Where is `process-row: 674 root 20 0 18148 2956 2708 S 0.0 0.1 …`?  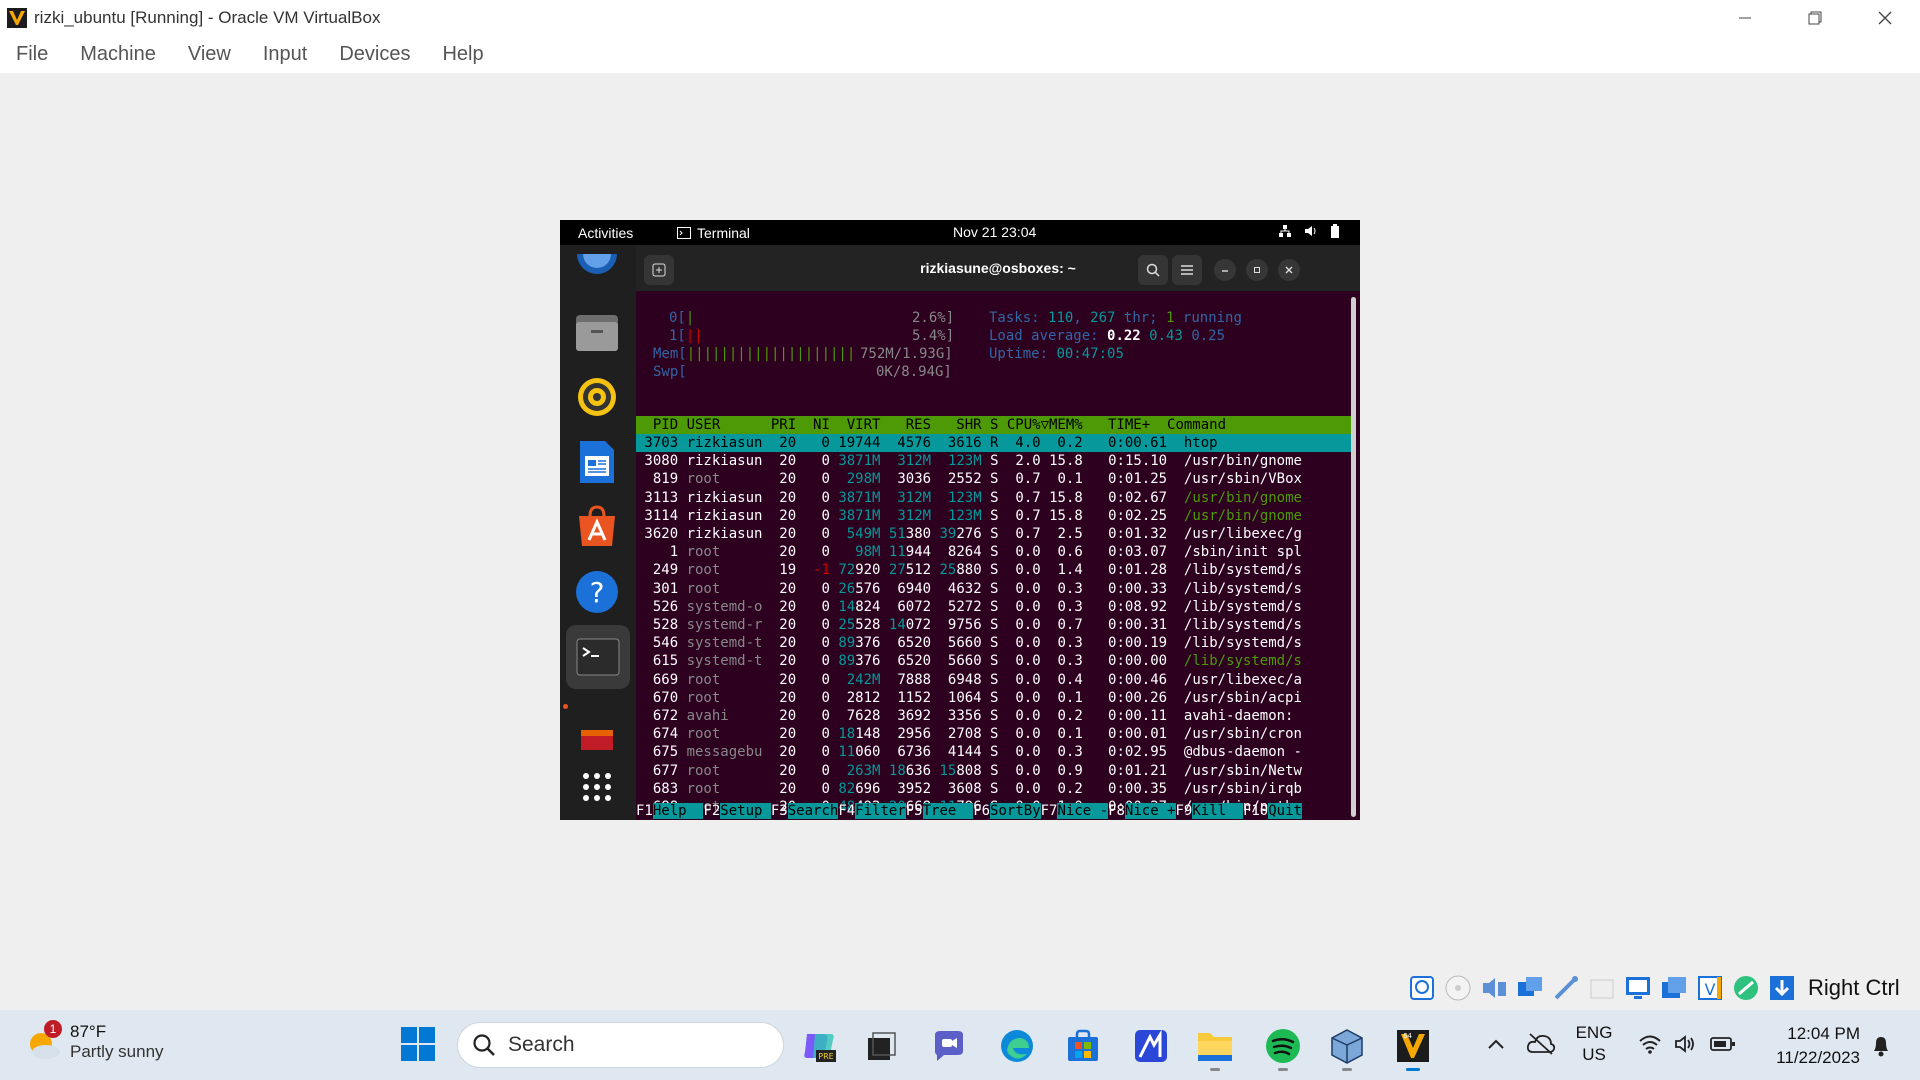 process-row: 674 root 20 0 18148 2956 2708 S 0.0 0.1 … is located at coordinates (969, 734).